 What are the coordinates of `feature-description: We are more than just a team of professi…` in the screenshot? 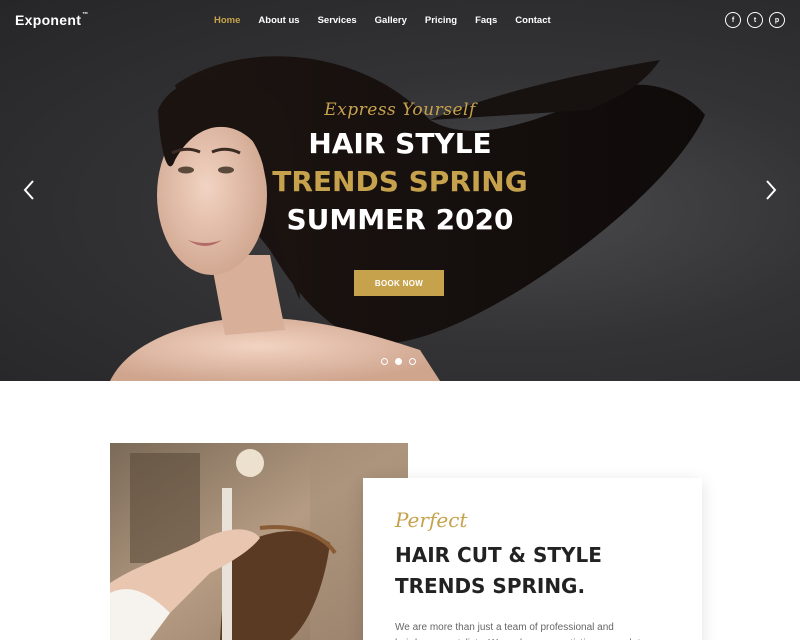 It's located at (529, 631).